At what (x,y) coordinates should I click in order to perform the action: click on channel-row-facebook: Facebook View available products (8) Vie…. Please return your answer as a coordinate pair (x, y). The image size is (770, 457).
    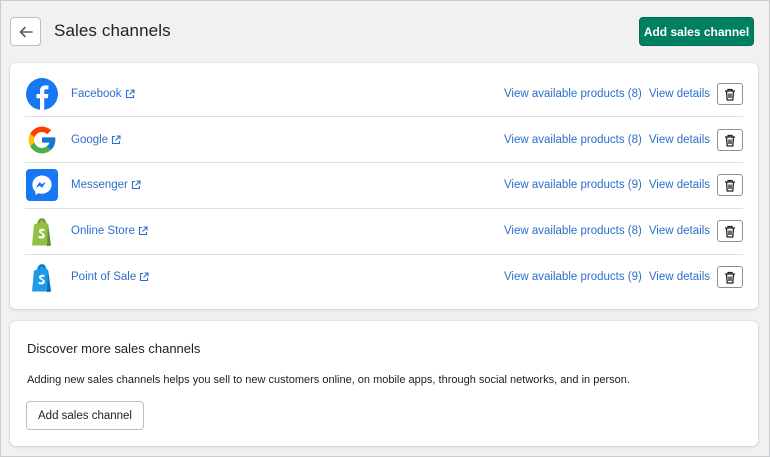
    Looking at the image, I should click on (384, 94).